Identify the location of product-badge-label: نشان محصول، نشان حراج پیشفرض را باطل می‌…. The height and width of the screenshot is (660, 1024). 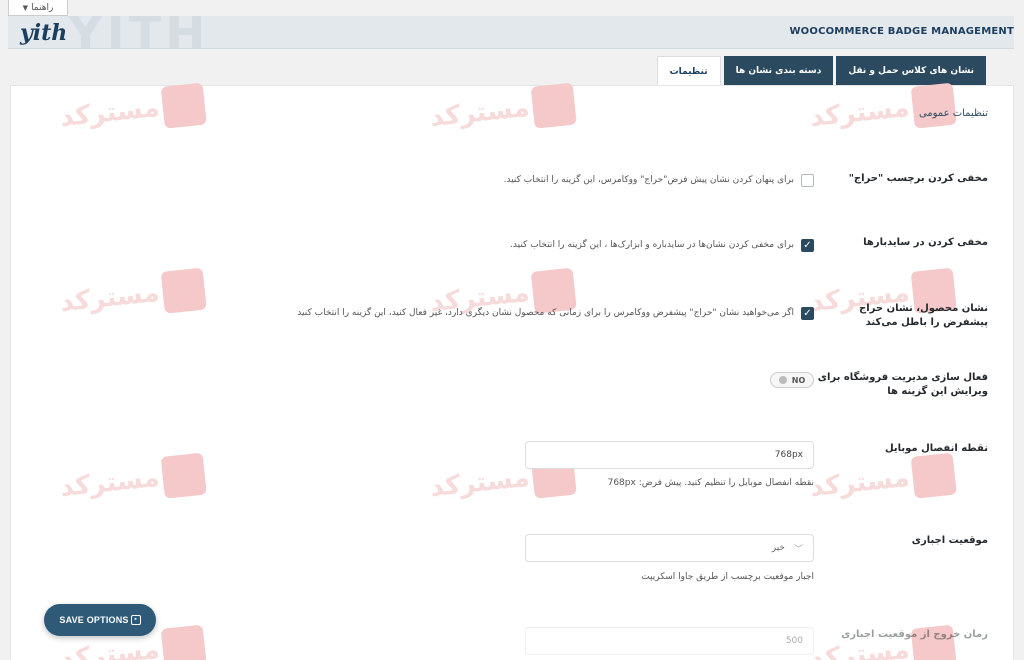
(923, 316).